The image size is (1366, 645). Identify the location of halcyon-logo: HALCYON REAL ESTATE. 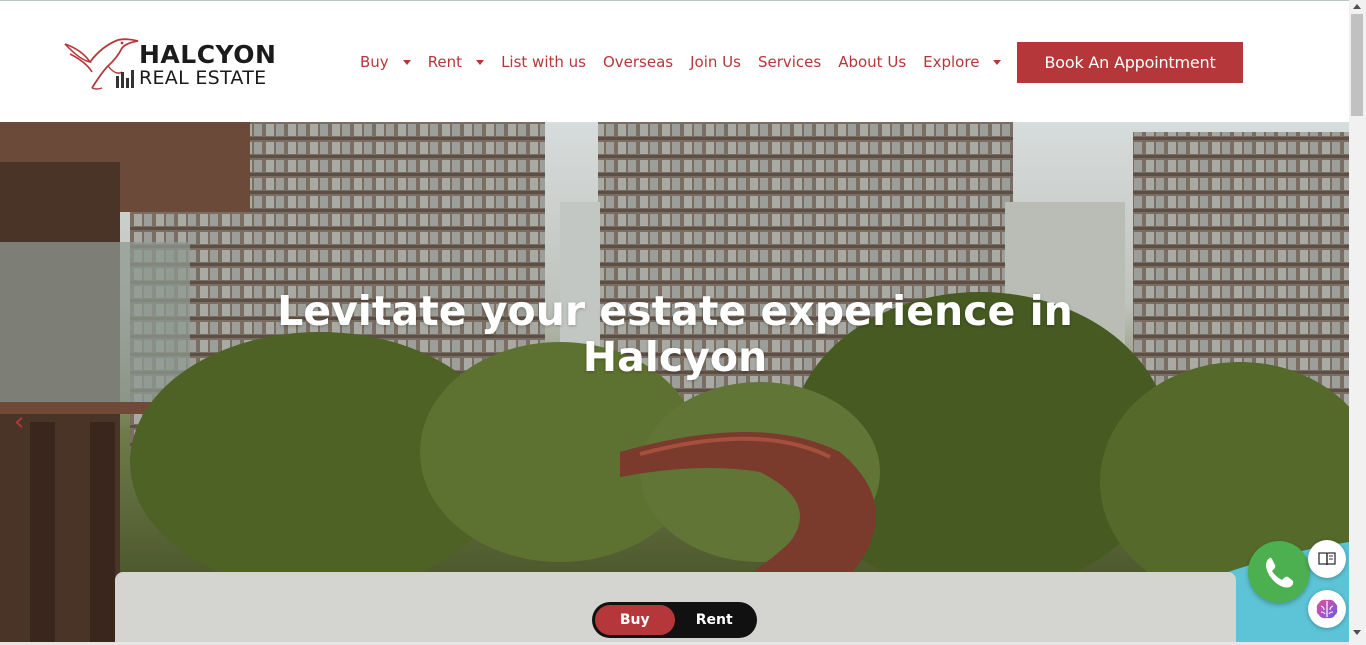
(175, 63).